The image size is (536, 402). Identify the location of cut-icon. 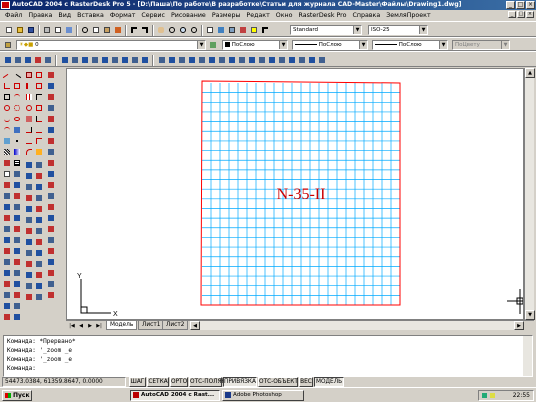
(85, 30).